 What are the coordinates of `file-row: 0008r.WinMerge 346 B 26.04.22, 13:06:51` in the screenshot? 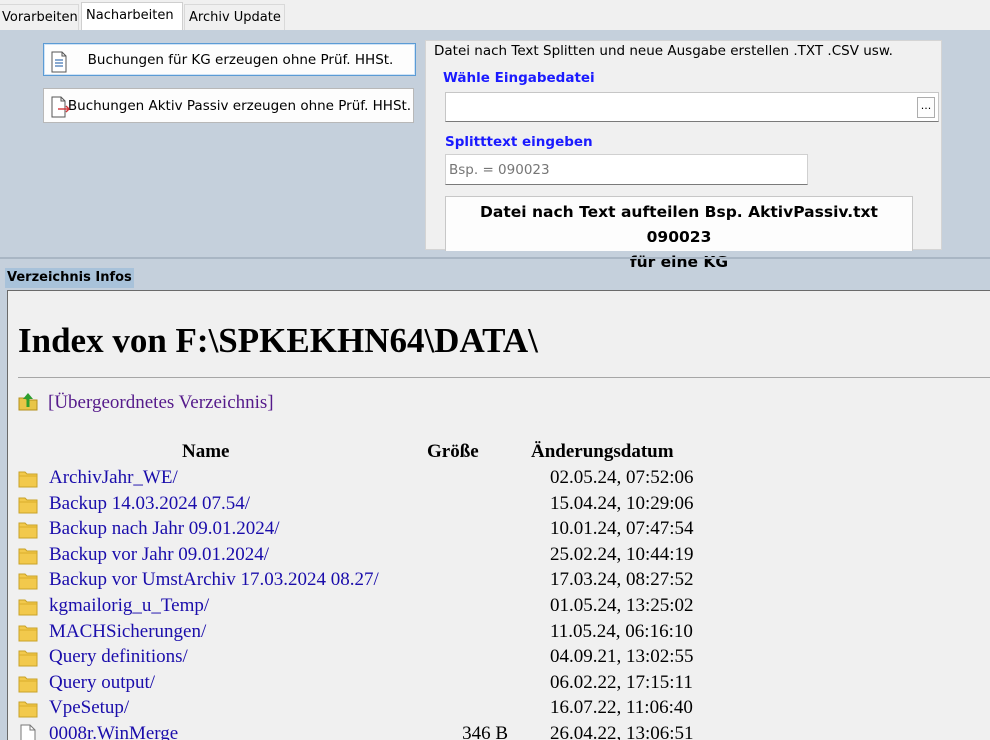 It's located at (498, 731).